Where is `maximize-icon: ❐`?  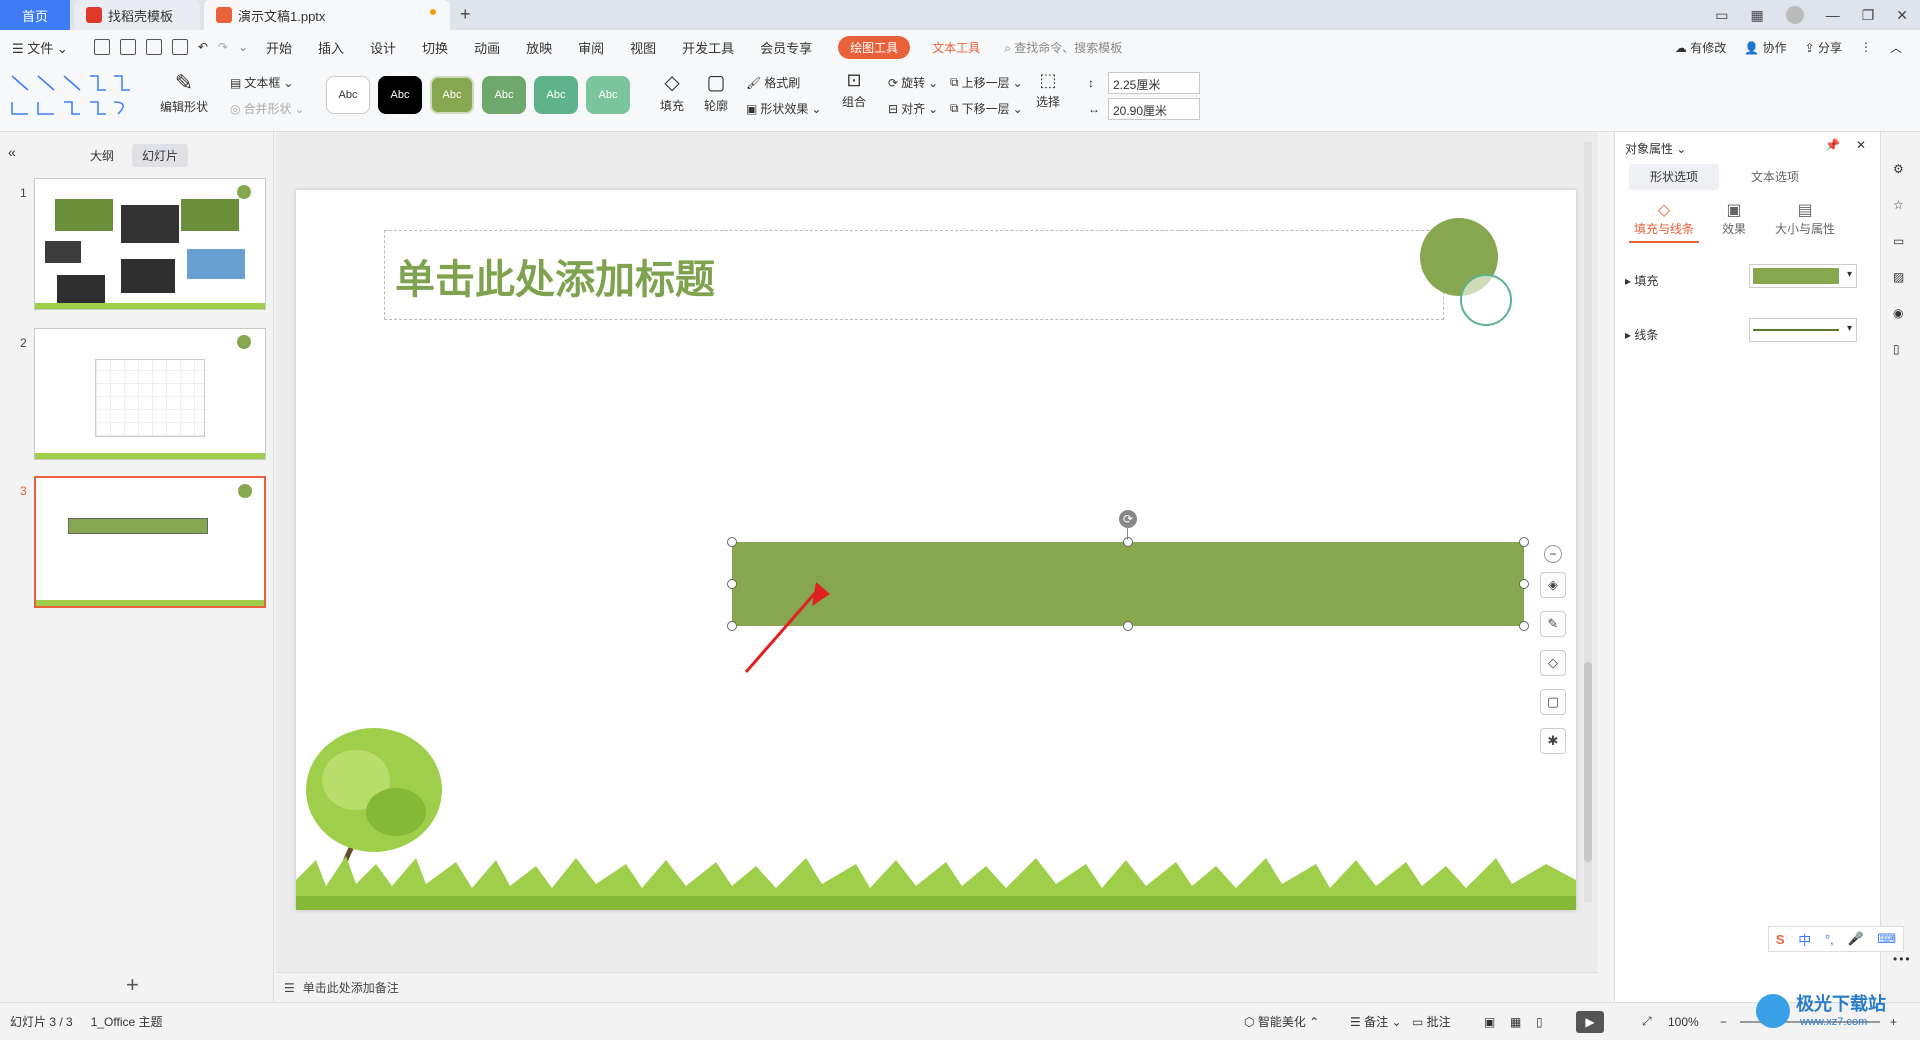
maximize-icon: ❐ is located at coordinates (1868, 15).